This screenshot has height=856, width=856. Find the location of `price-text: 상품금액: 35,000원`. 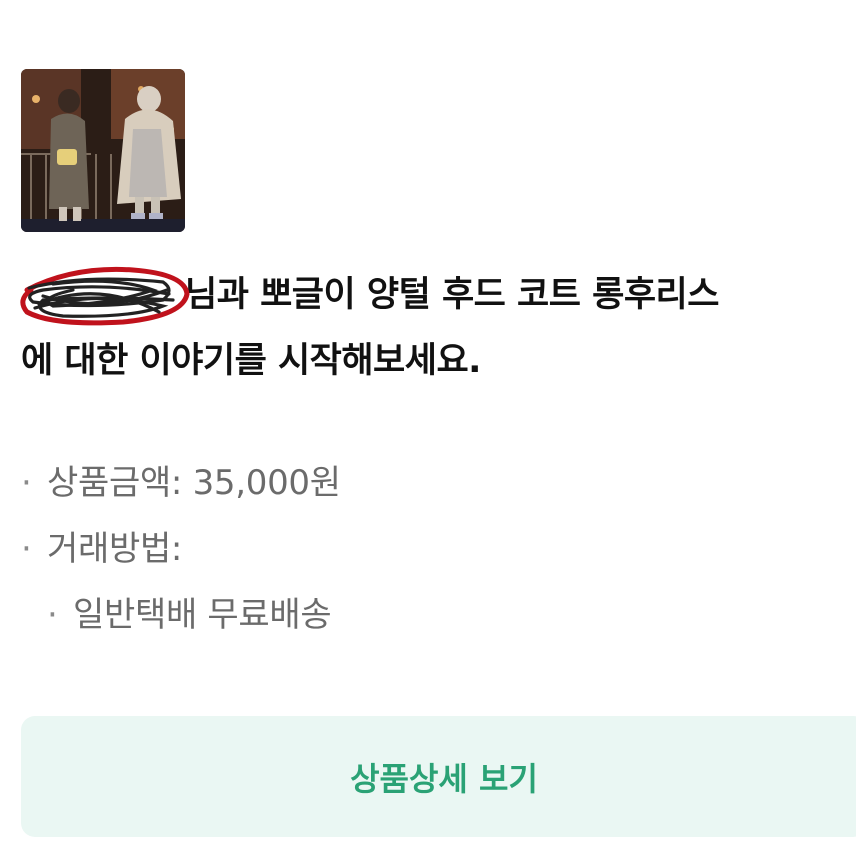

price-text: 상품금액: 35,000원 is located at coordinates (194, 483).